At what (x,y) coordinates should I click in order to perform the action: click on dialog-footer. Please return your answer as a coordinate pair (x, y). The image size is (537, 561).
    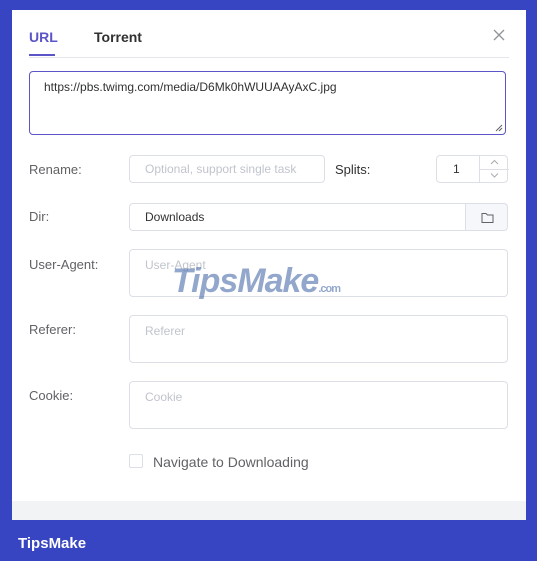
    Looking at the image, I should click on (269, 510).